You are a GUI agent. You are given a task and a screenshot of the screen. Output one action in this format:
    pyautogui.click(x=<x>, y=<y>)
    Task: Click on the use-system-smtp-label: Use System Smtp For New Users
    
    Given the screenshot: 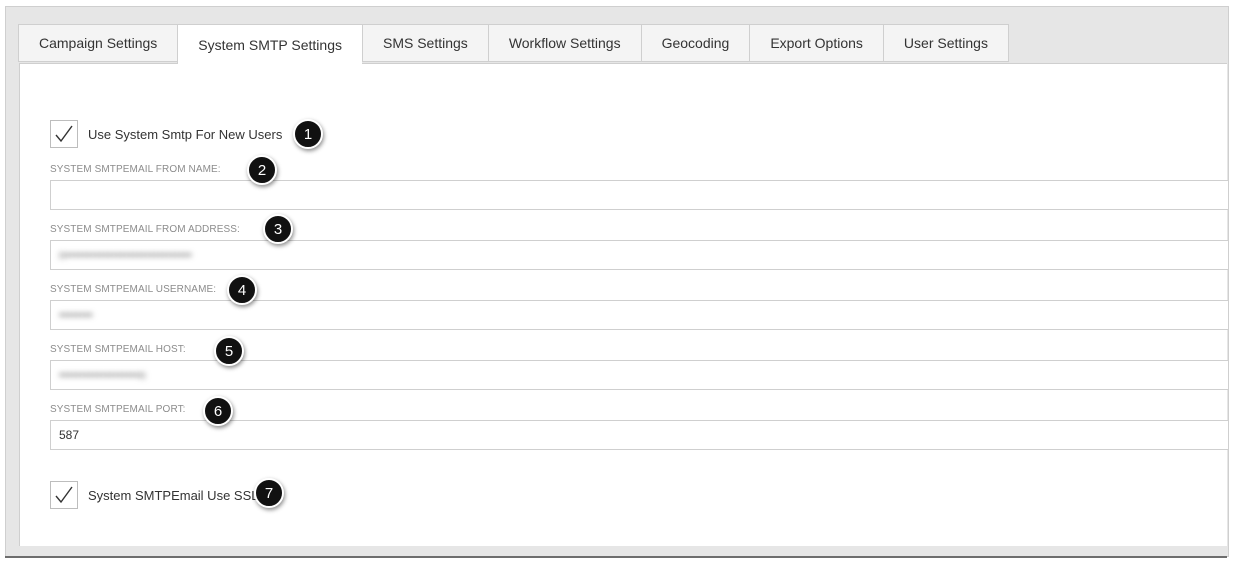 What is the action you would take?
    pyautogui.click(x=185, y=134)
    